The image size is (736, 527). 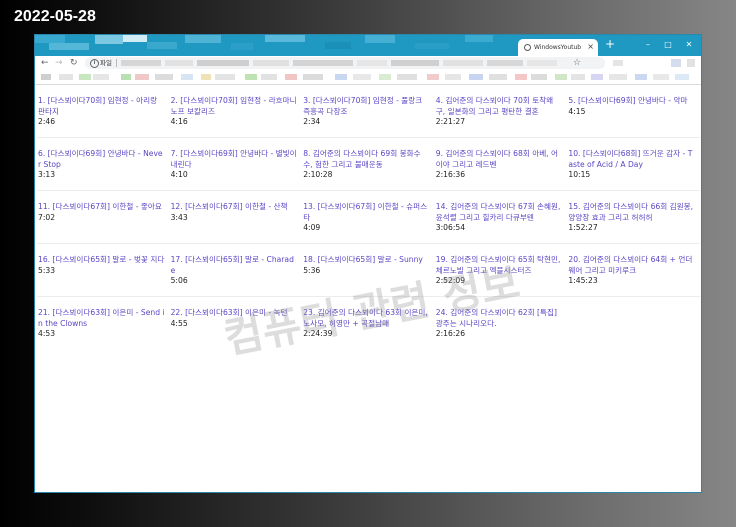 I want to click on video-title-link: 9. 김어준의 다스뵈이다 68회 아베, 어이야 그리고 레드벤, so click(x=499, y=159).